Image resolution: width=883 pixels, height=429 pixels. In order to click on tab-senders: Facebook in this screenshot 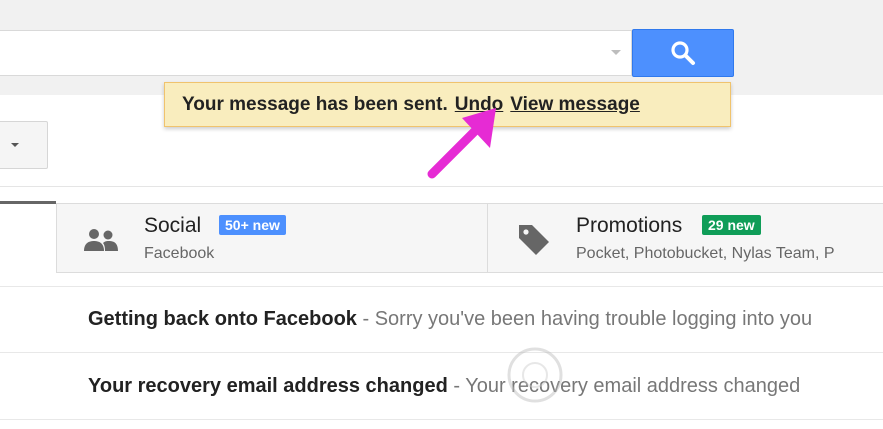, I will do `click(179, 253)`.